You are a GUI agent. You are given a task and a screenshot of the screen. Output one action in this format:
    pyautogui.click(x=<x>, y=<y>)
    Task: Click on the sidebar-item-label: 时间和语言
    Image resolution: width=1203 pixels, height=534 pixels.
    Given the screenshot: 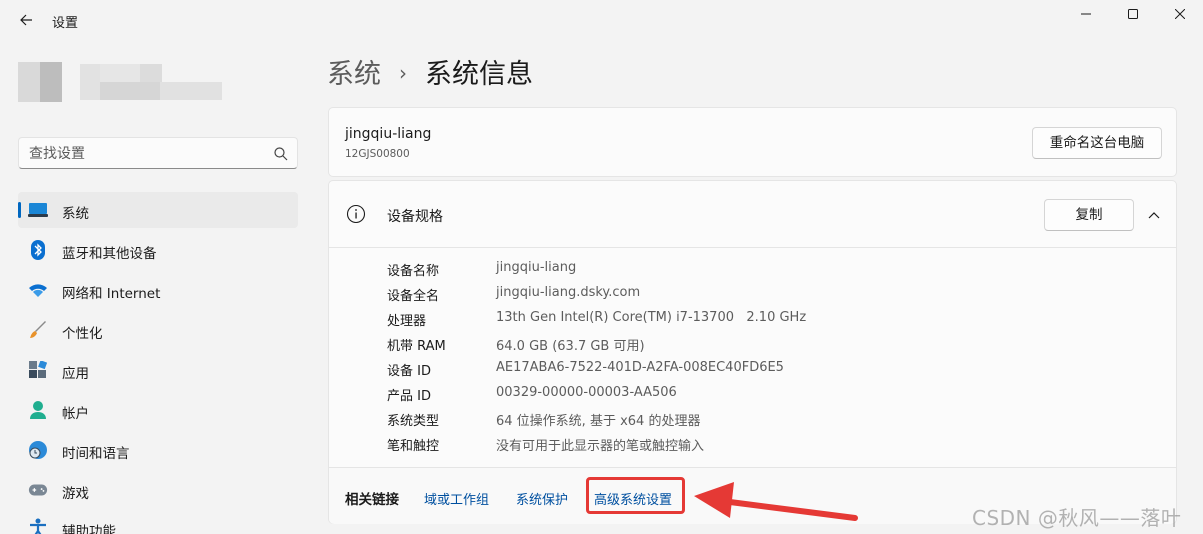 What is the action you would take?
    pyautogui.click(x=96, y=454)
    